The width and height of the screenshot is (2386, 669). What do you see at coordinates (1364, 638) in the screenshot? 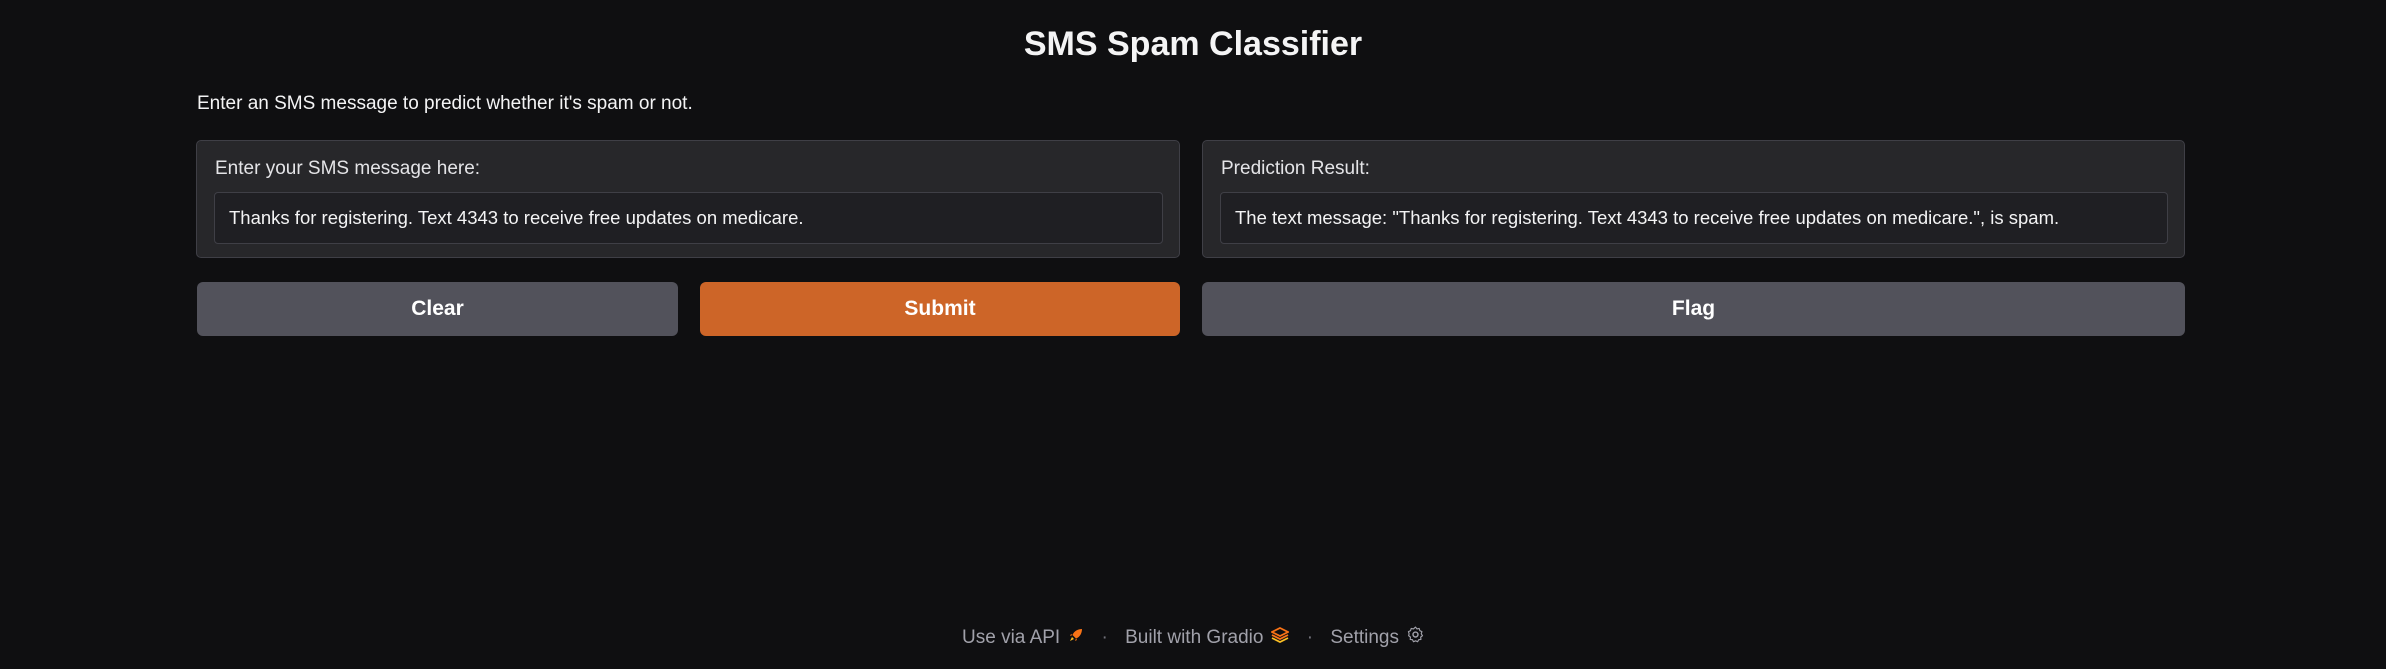
I see `settings-label: Settings` at bounding box center [1364, 638].